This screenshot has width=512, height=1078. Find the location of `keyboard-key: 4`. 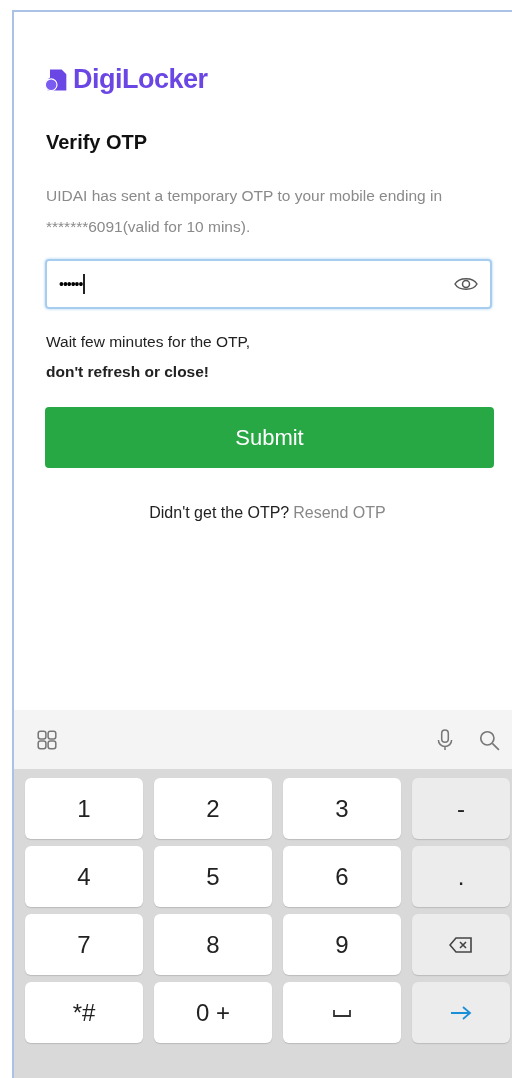

keyboard-key: 4 is located at coordinates (84, 876).